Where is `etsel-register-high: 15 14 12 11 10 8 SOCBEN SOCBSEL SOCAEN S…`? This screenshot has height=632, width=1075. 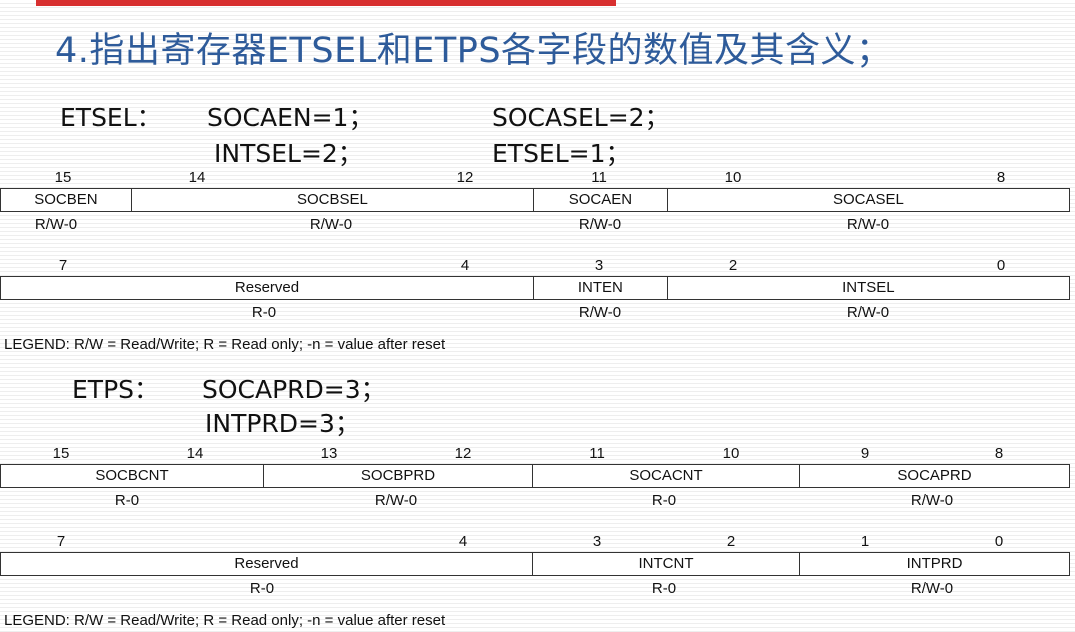
etsel-register-high: 15 14 12 11 10 8 SOCBEN SOCBSEL SOCAEN S… is located at coordinates (535, 202).